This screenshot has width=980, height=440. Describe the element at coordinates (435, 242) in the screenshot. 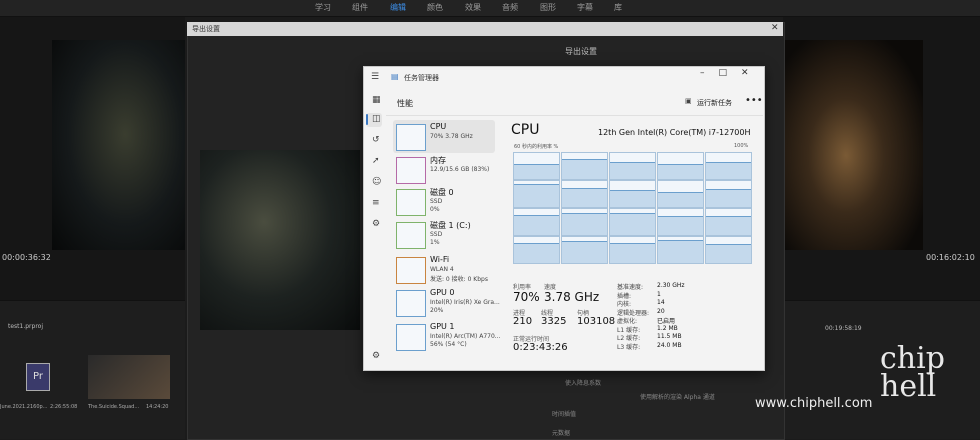

I see `device-l2: 1%` at that location.